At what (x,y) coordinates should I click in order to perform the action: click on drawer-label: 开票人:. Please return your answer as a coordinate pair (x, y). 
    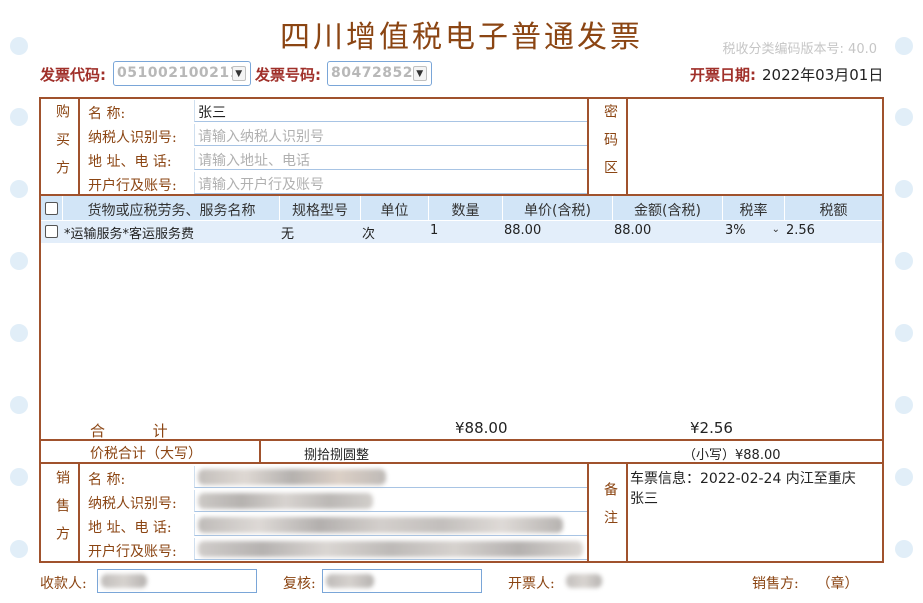
    Looking at the image, I should click on (531, 584).